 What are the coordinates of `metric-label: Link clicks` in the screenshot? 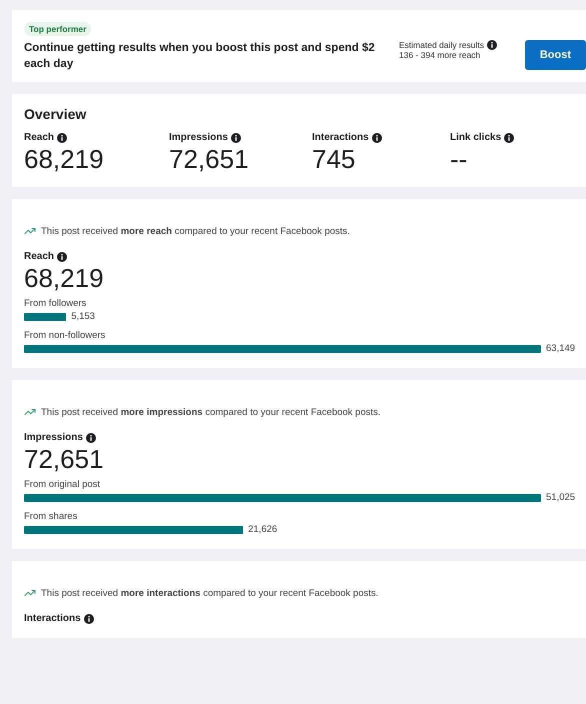 It's located at (476, 137).